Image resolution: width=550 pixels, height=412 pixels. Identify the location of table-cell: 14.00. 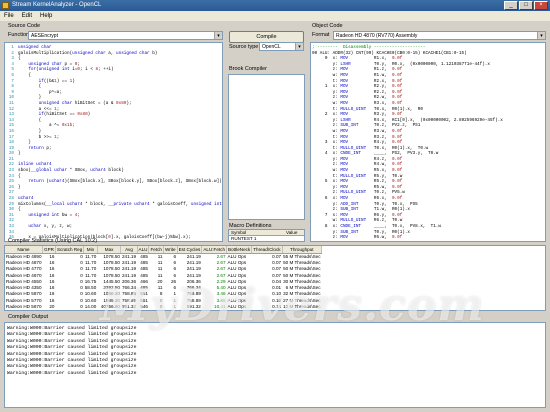
(90, 307).